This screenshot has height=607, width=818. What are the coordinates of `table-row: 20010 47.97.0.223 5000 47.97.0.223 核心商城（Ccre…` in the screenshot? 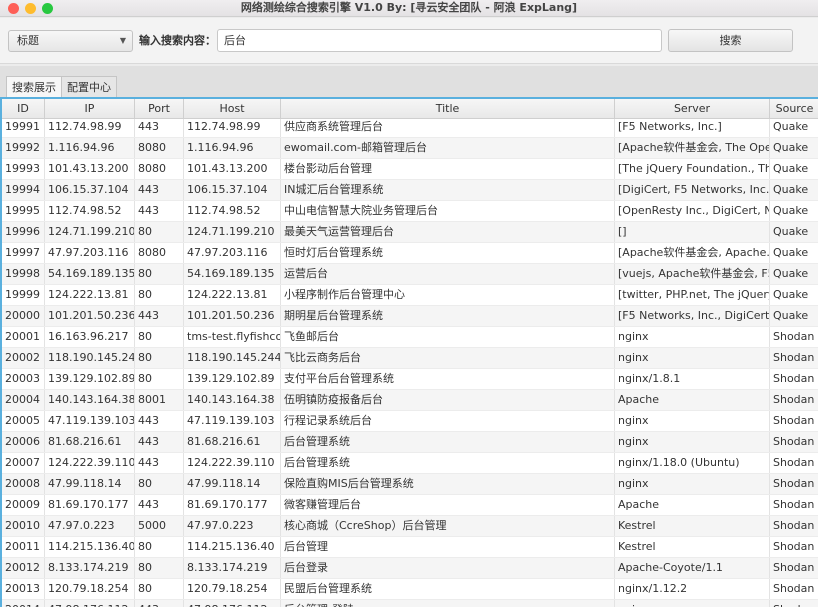 It's located at (410, 526).